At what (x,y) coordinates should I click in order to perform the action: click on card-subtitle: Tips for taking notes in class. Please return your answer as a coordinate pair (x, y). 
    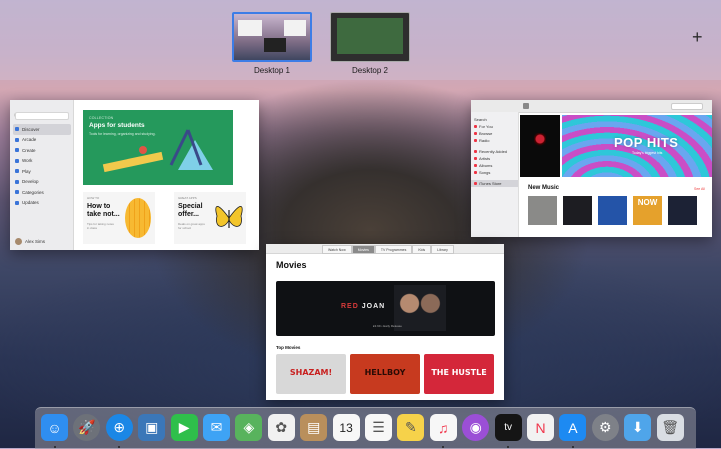
    Looking at the image, I should click on (100, 226).